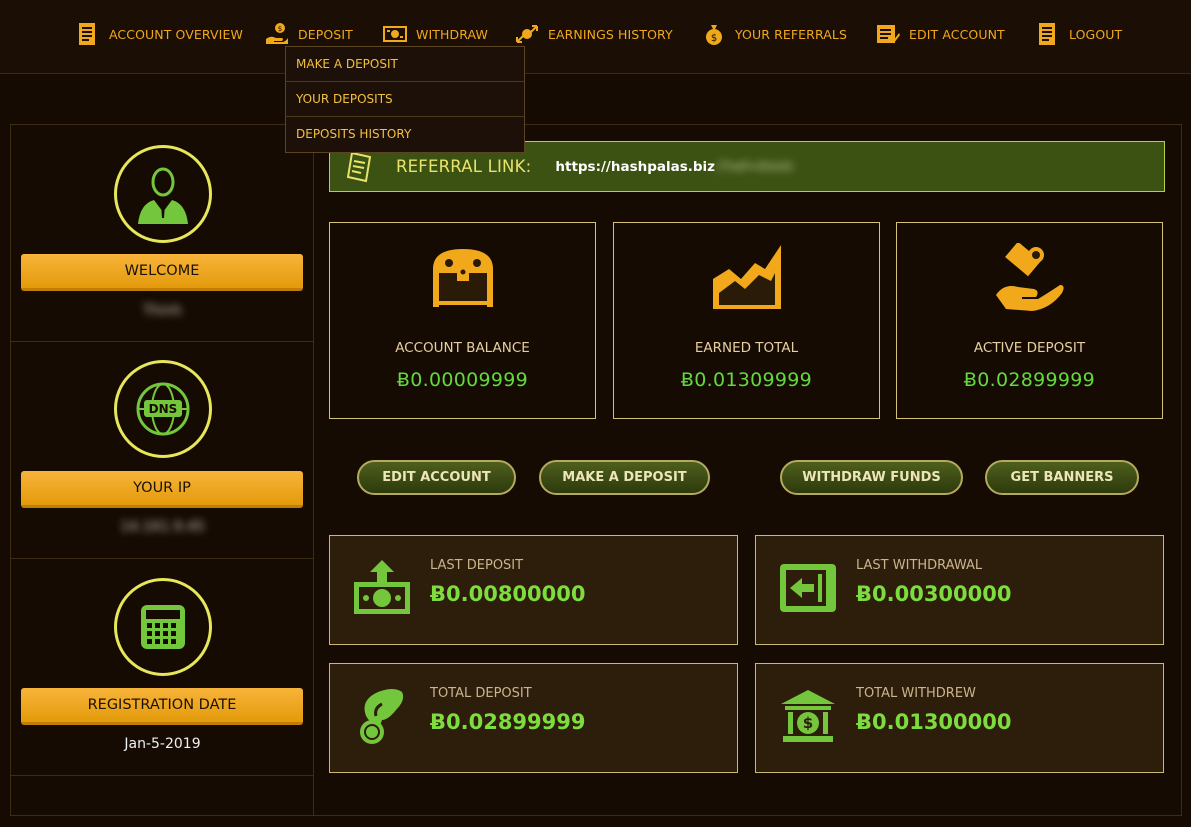 Image resolution: width=1191 pixels, height=827 pixels. I want to click on nav-your-referrals: $ YOUR REFERRALS, so click(774, 34).